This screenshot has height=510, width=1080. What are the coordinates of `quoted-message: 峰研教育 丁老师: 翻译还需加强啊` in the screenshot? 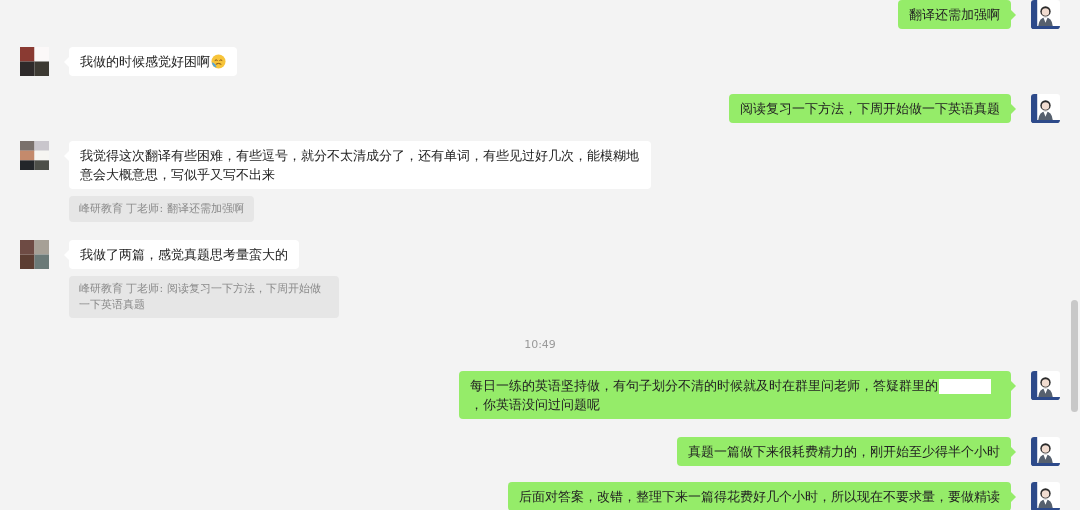 It's located at (161, 209).